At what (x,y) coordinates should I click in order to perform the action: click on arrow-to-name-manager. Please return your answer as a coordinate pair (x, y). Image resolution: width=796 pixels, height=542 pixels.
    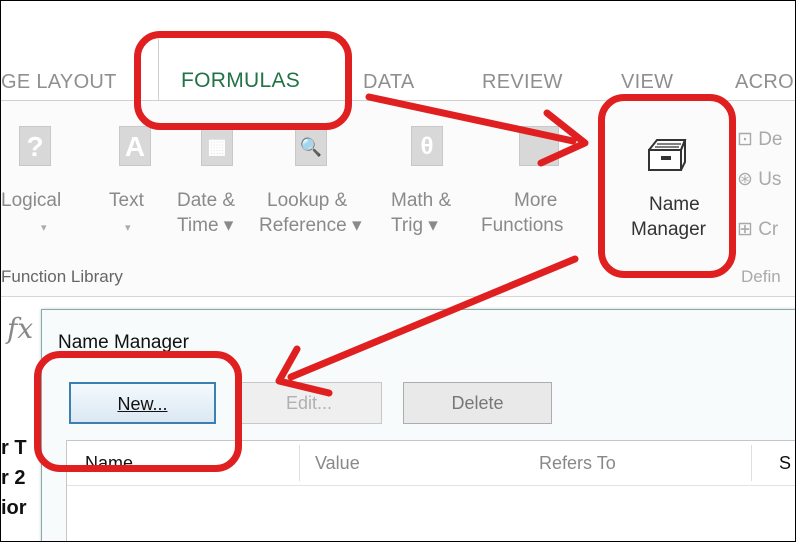
    Looking at the image, I should click on (471, 119).